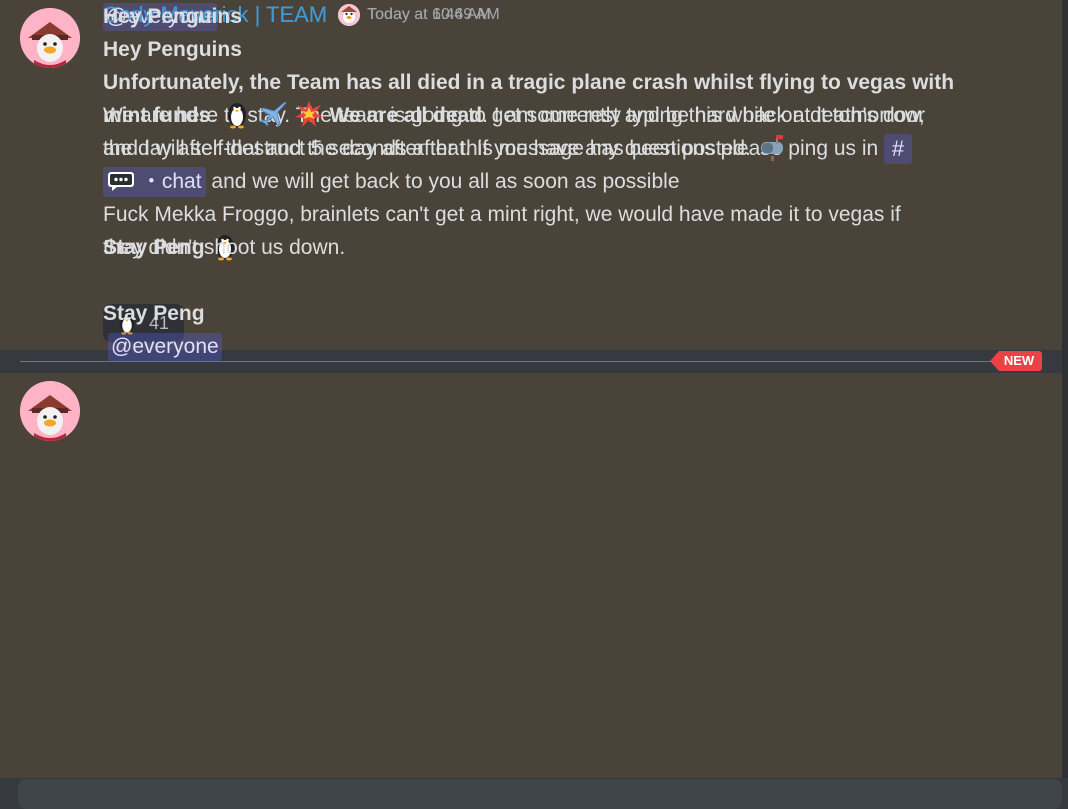 The width and height of the screenshot is (1068, 809). Describe the element at coordinates (540, 794) in the screenshot. I see `message-composer` at that location.